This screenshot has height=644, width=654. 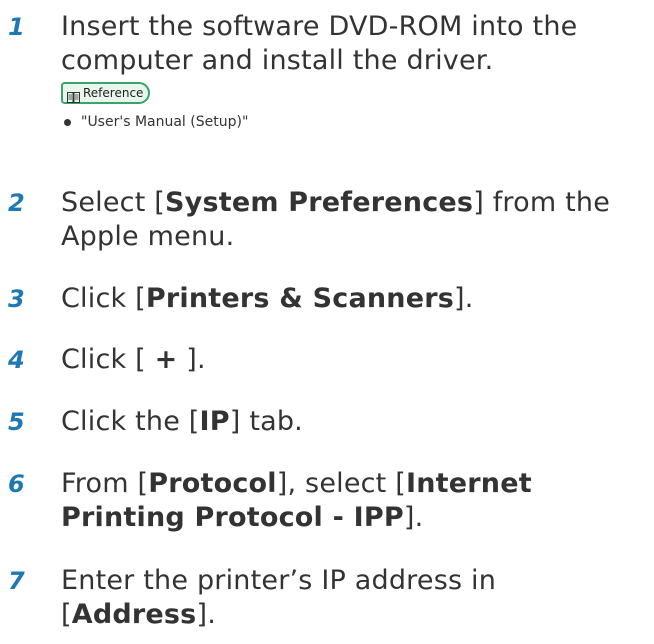 What do you see at coordinates (113, 93) in the screenshot?
I see `reference-label: Reference` at bounding box center [113, 93].